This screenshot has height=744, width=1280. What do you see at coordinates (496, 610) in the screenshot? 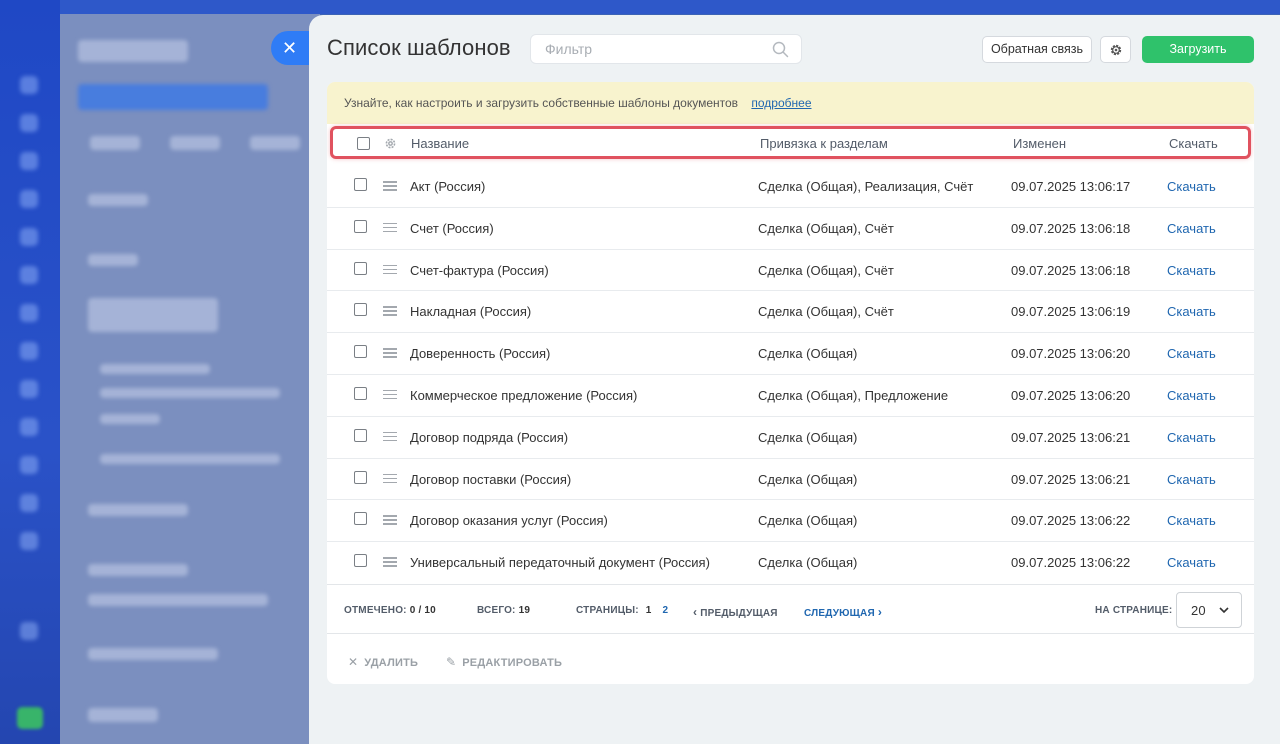
I see `total-label: ВСЕГО:` at bounding box center [496, 610].